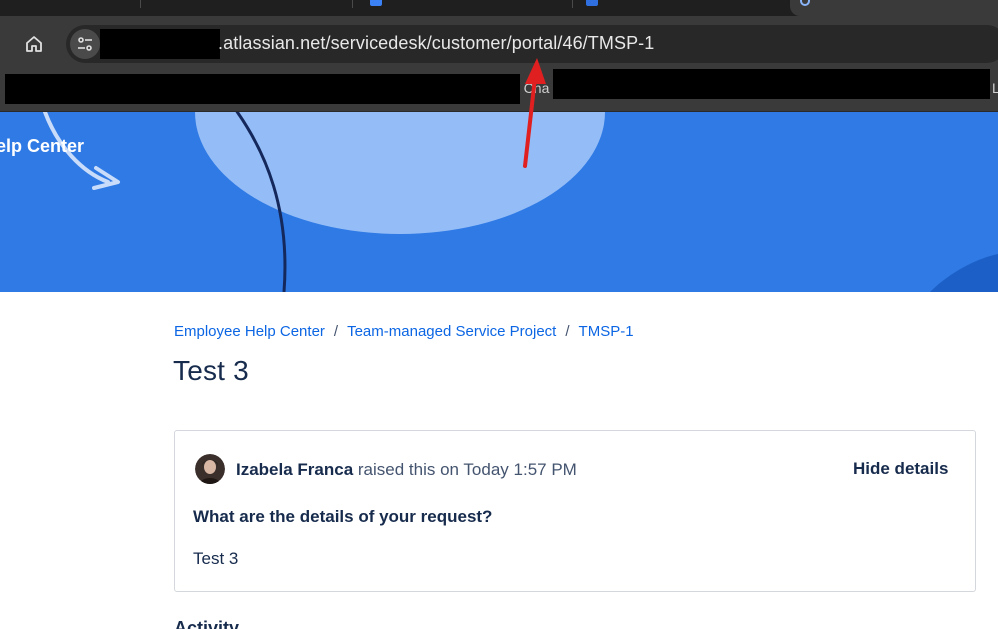 The width and height of the screenshot is (998, 629). What do you see at coordinates (900, 469) in the screenshot?
I see `hide-details-button: Hide details` at bounding box center [900, 469].